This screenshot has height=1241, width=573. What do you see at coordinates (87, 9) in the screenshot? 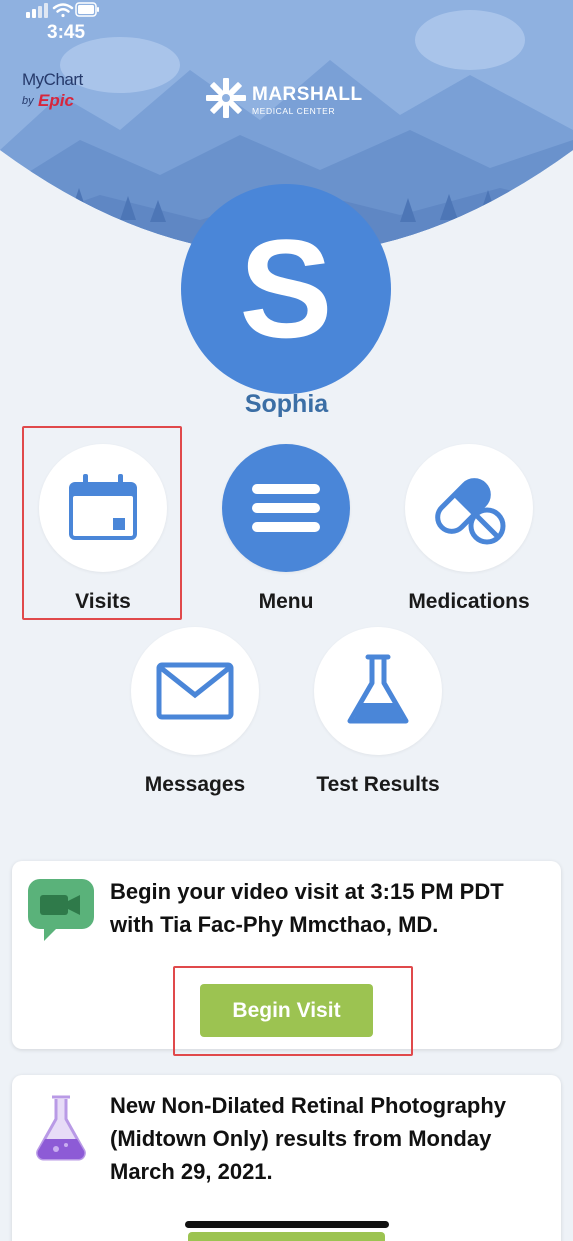
I see `battery-icon` at bounding box center [87, 9].